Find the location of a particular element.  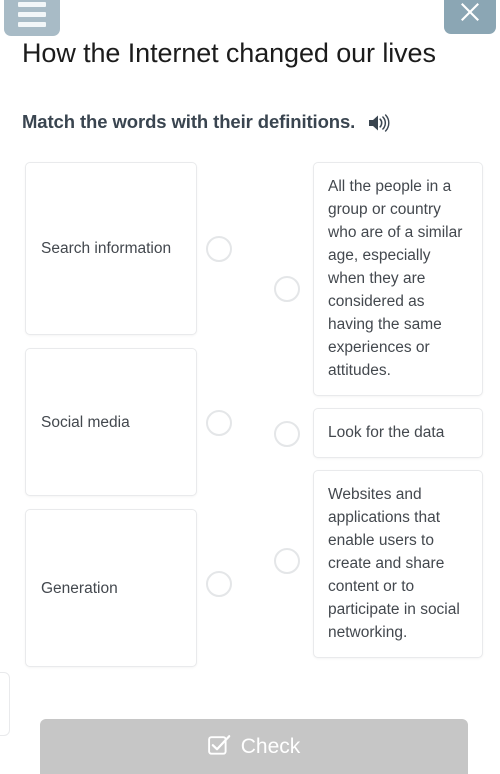

hamburger-menu-button is located at coordinates (32, 18).